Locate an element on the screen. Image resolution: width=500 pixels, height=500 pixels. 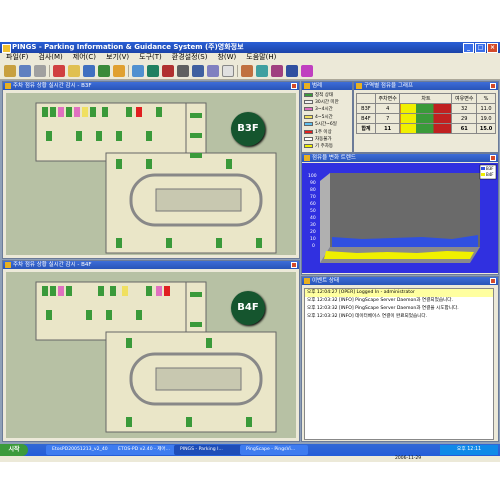
config-icon is located at coordinates (119, 70).